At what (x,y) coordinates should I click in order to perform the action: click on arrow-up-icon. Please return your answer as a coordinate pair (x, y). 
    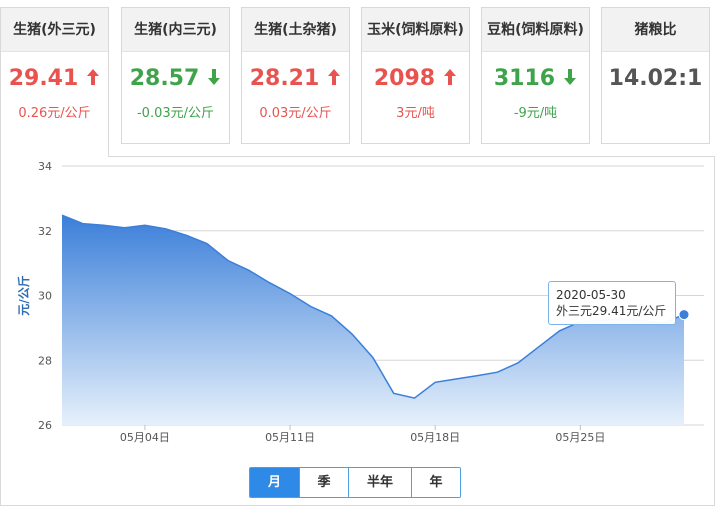
    Looking at the image, I should click on (93, 75).